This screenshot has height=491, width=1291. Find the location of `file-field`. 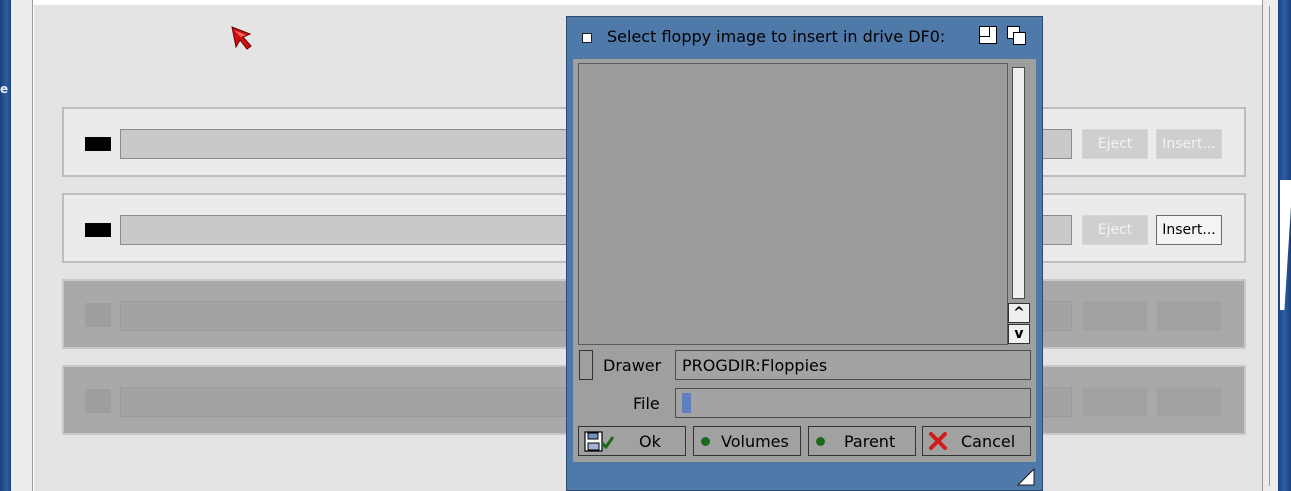

file-field is located at coordinates (853, 403).